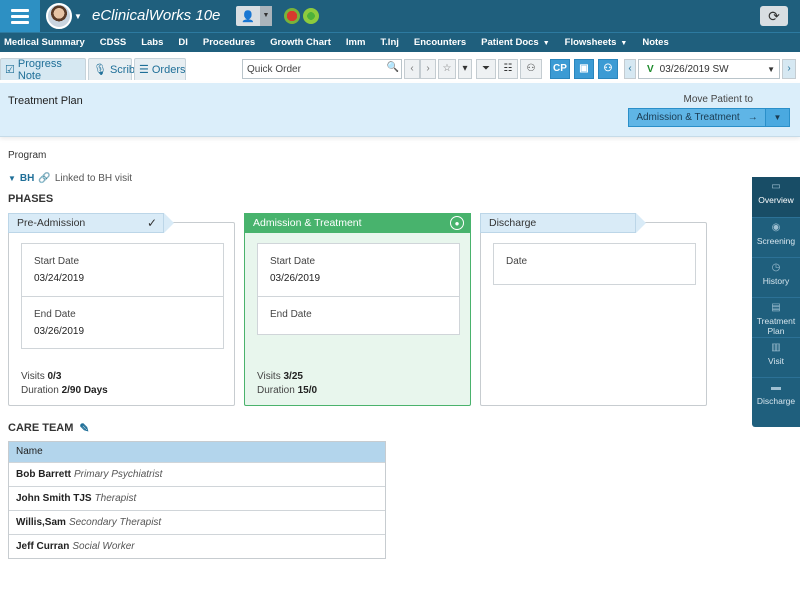  I want to click on phase-name: Discharge, so click(513, 223).